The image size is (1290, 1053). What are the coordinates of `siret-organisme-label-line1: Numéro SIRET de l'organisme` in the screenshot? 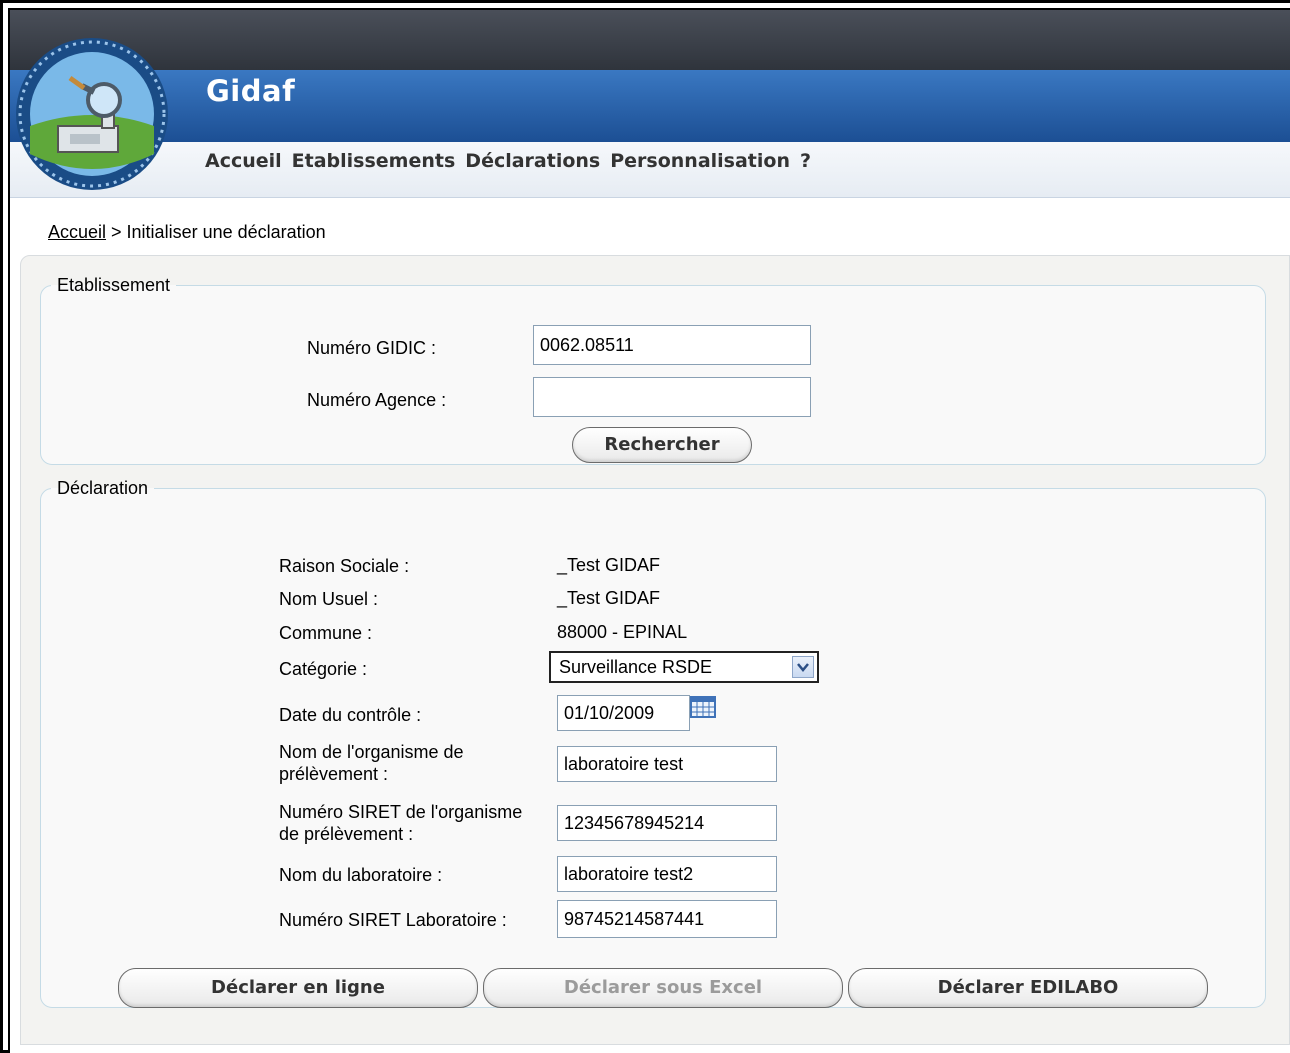 It's located at (401, 812).